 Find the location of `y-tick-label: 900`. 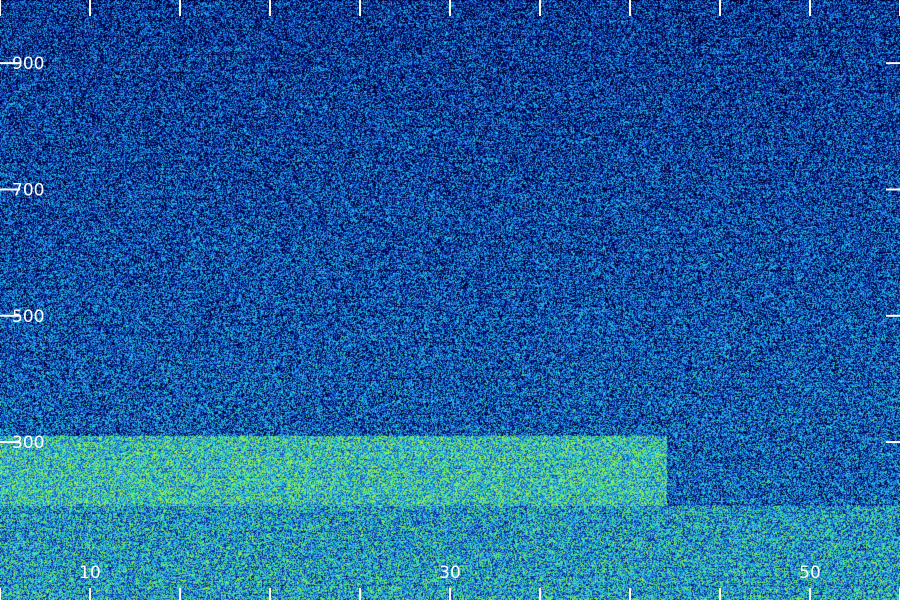

y-tick-label: 900 is located at coordinates (28, 64).